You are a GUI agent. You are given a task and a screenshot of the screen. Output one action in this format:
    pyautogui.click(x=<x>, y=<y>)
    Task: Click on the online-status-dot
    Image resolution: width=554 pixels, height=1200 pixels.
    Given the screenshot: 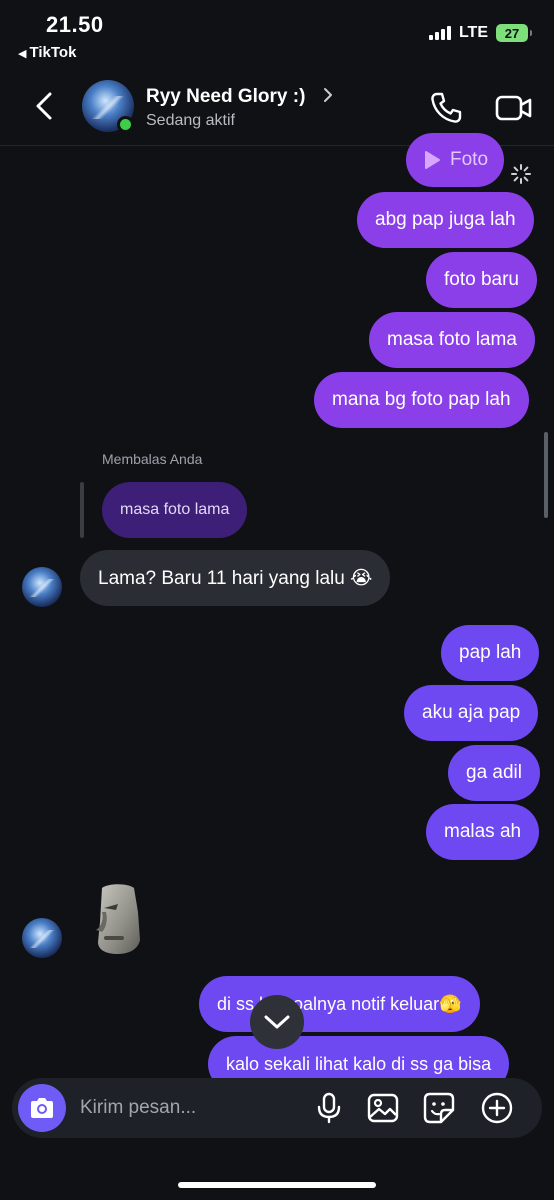 What is the action you would take?
    pyautogui.click(x=125, y=124)
    